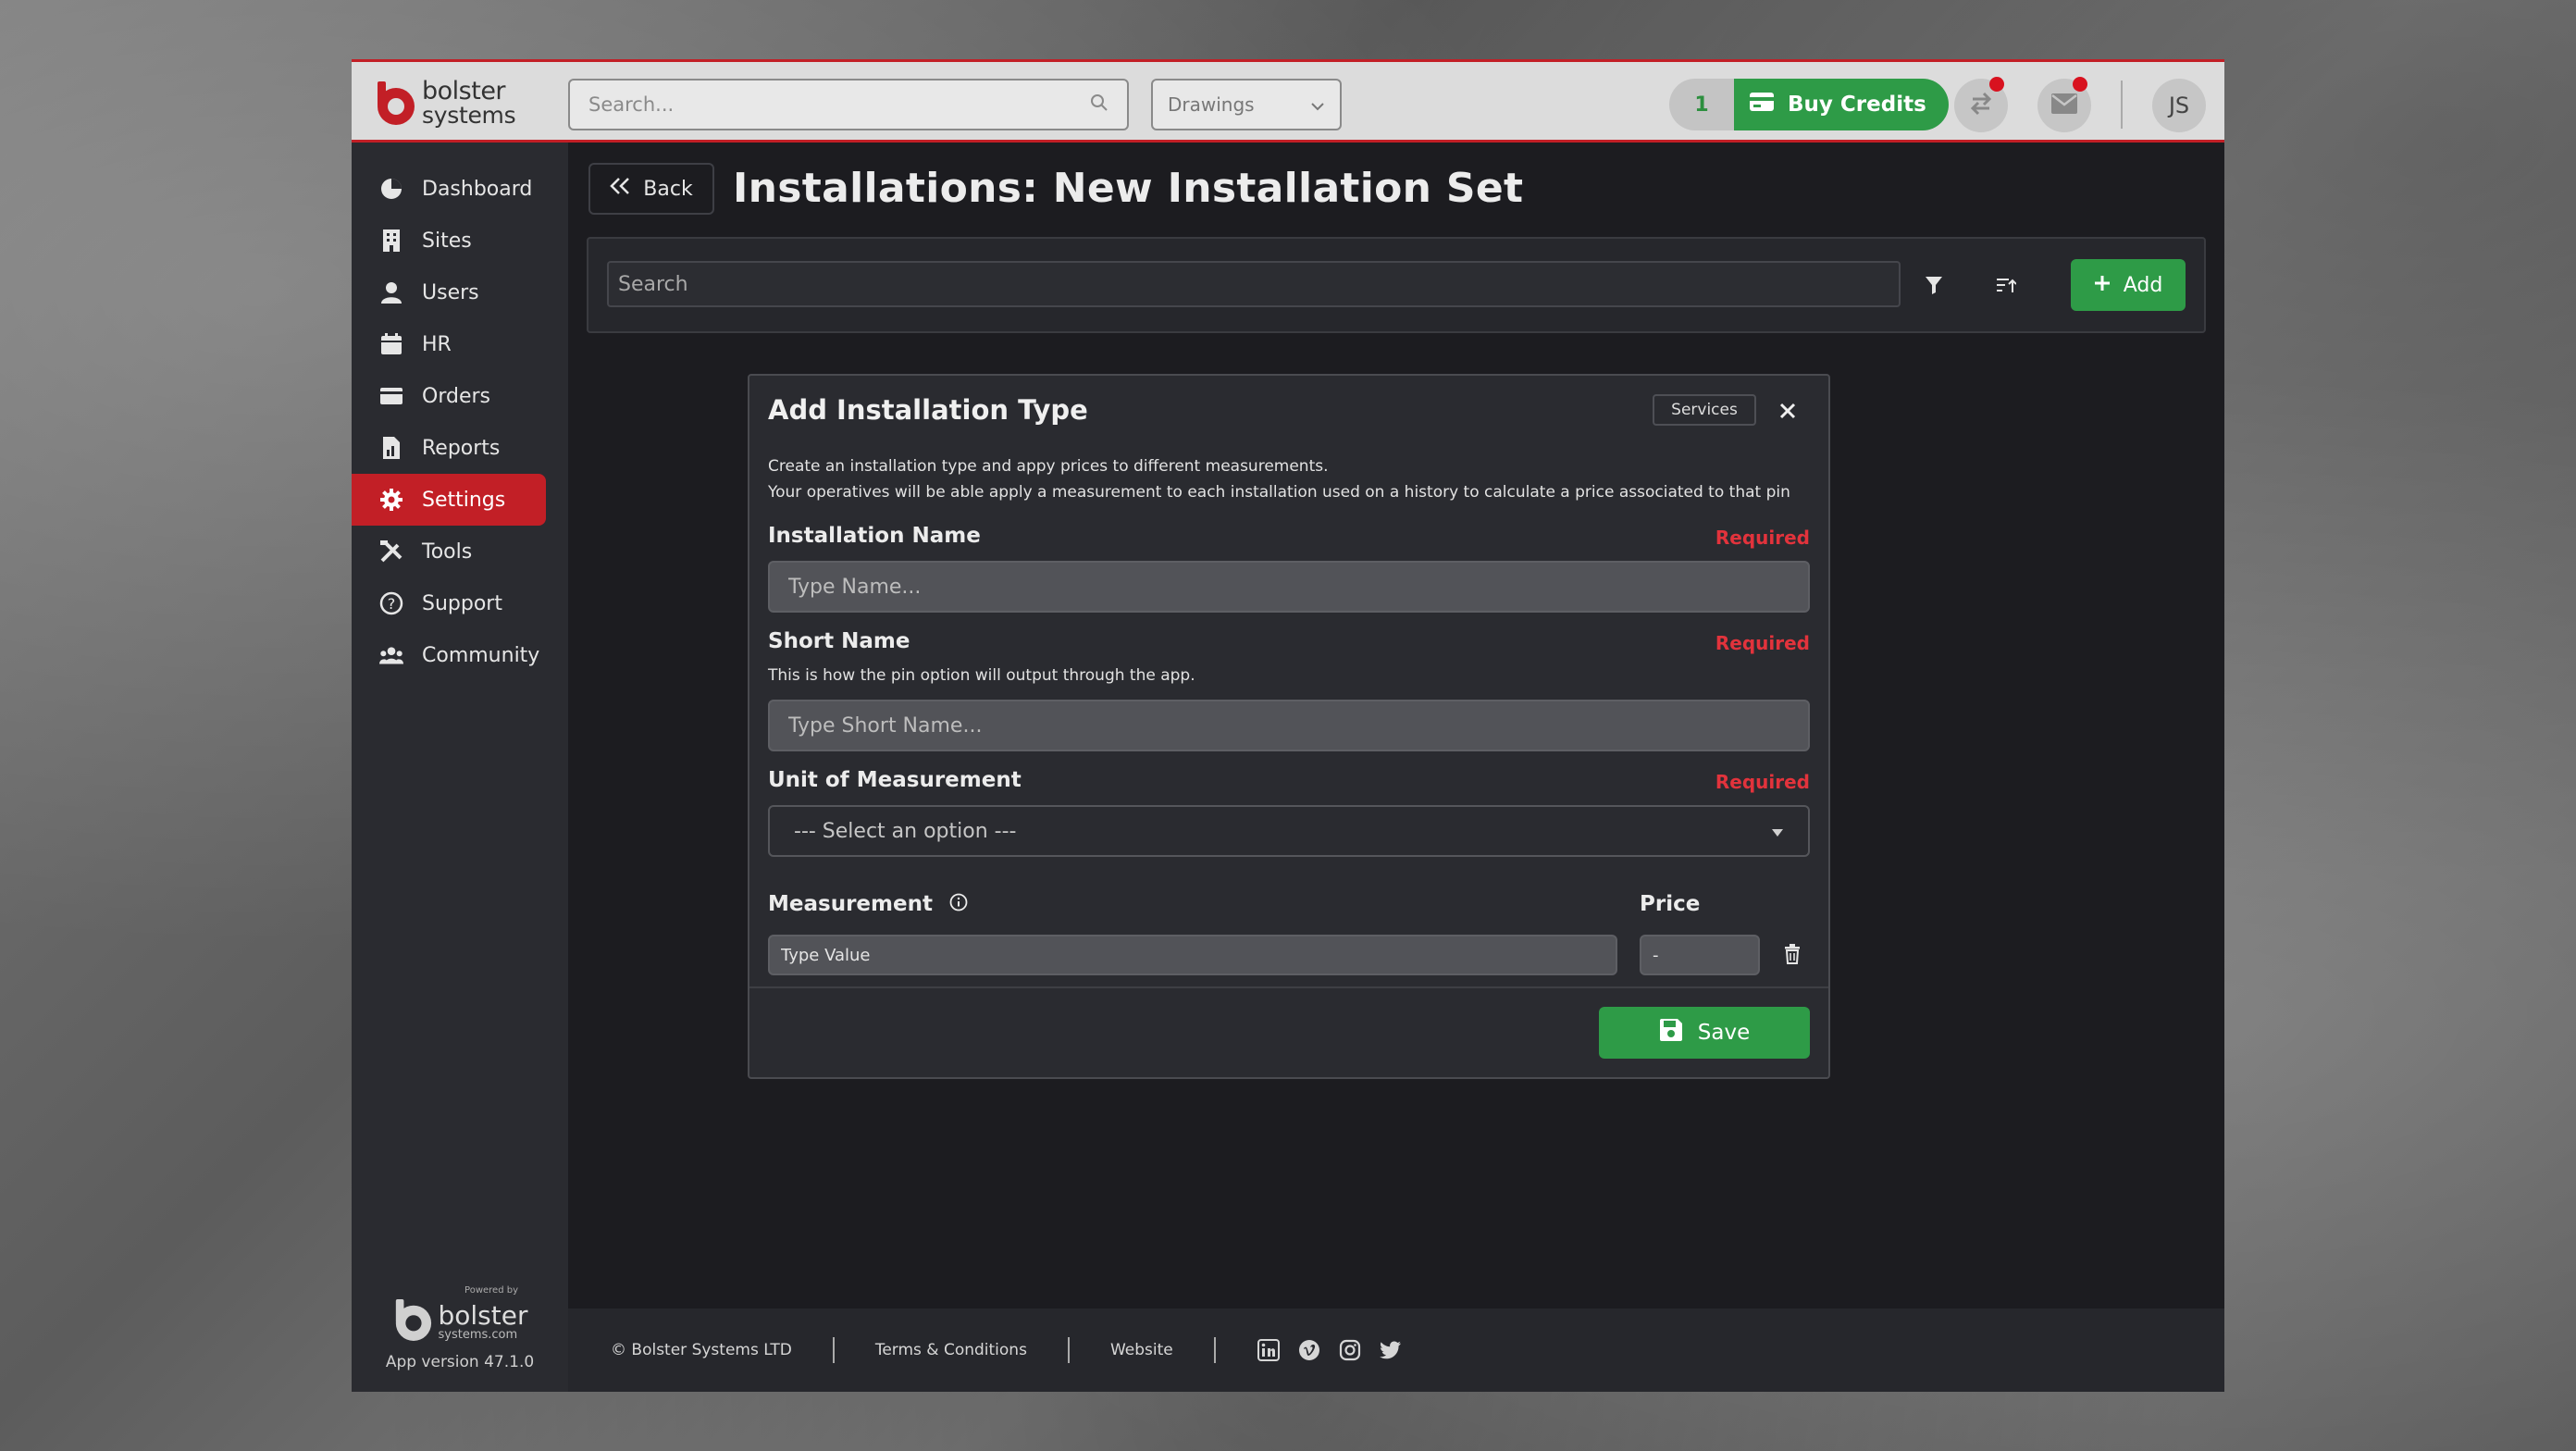  Describe the element at coordinates (478, 1334) in the screenshot. I see `footer-logo-line2: systems.com` at that location.